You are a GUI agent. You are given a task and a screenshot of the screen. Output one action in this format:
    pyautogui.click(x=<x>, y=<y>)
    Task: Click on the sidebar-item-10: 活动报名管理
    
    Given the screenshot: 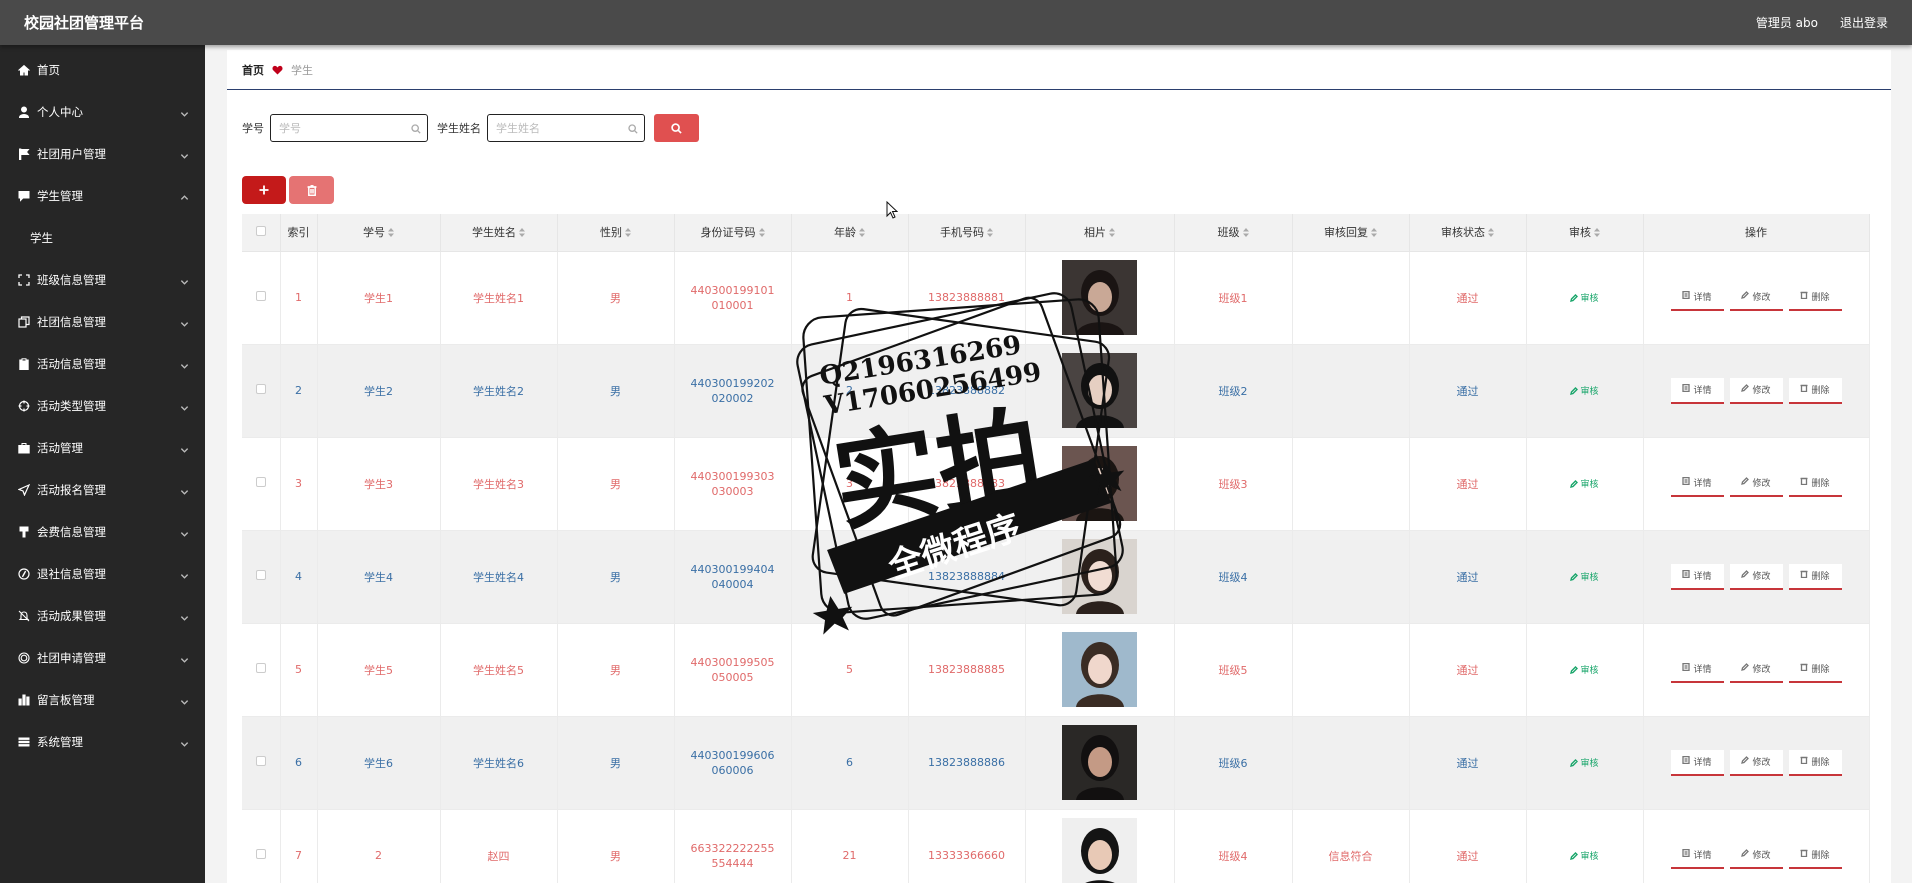 What is the action you would take?
    pyautogui.click(x=102, y=490)
    